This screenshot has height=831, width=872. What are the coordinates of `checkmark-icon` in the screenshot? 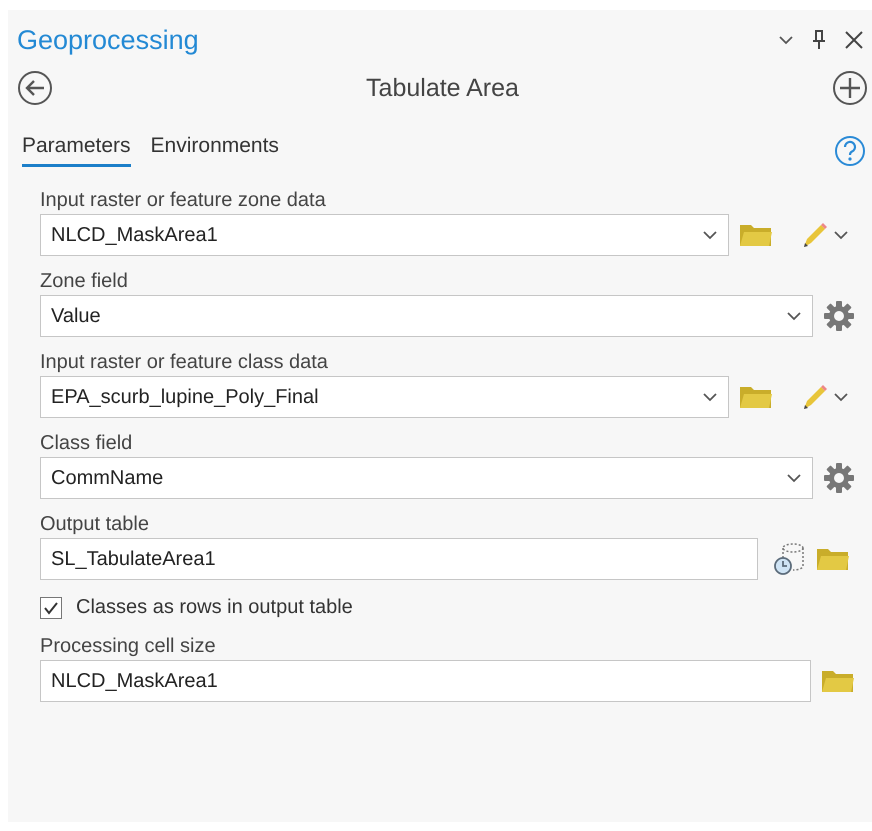 It's located at (51, 607).